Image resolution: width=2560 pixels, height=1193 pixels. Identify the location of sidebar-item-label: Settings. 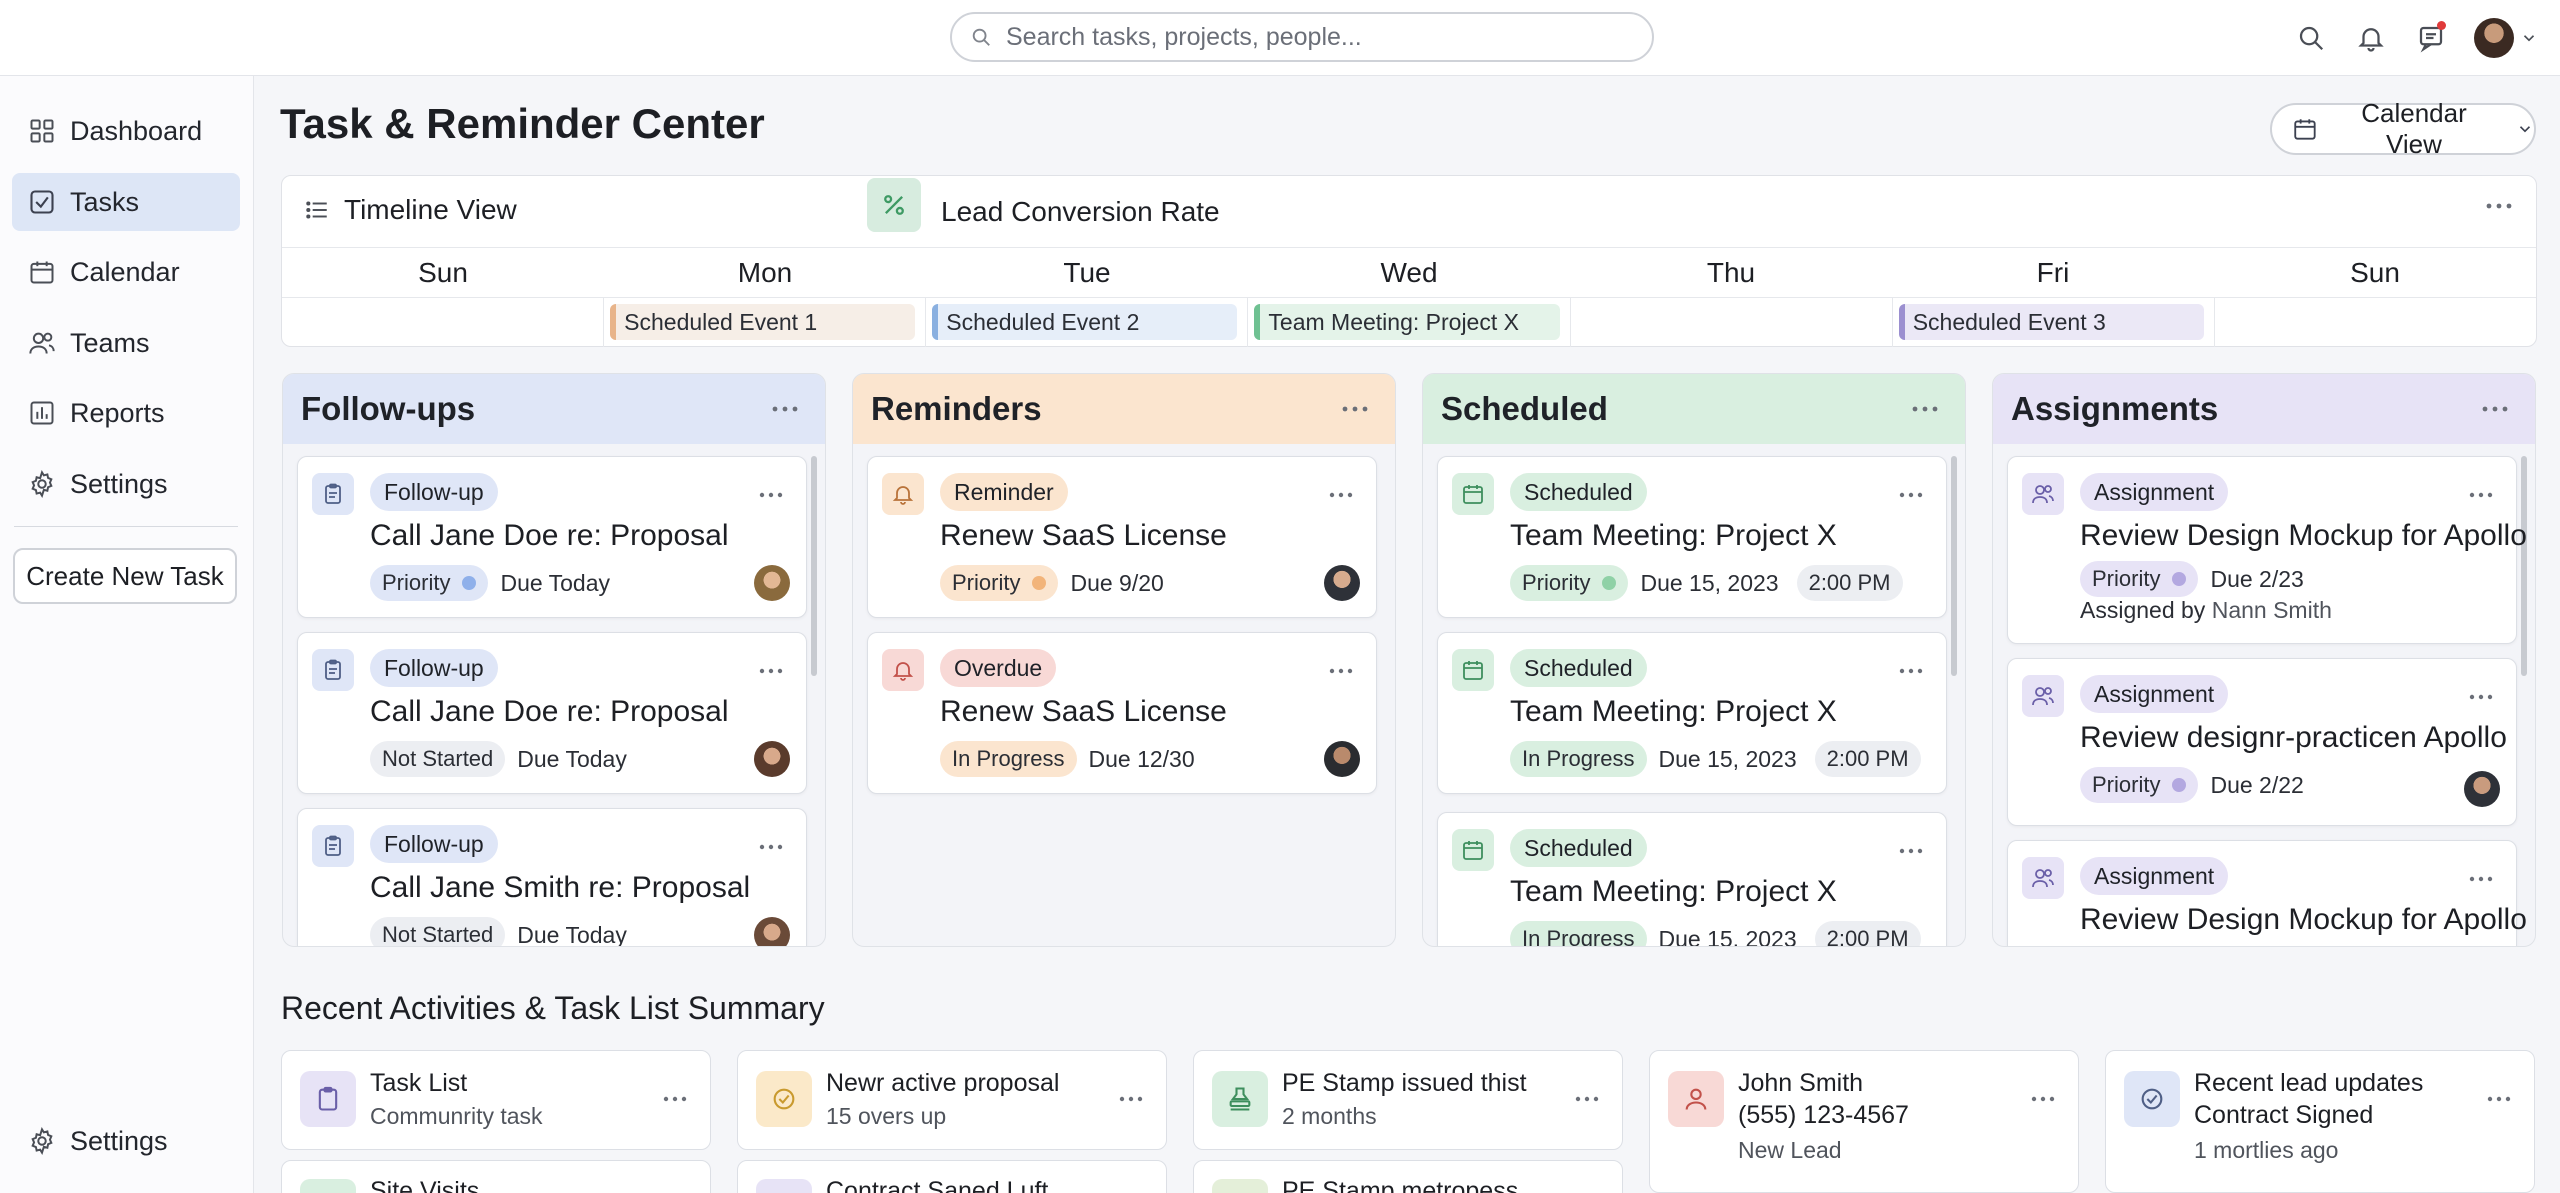
(119, 483).